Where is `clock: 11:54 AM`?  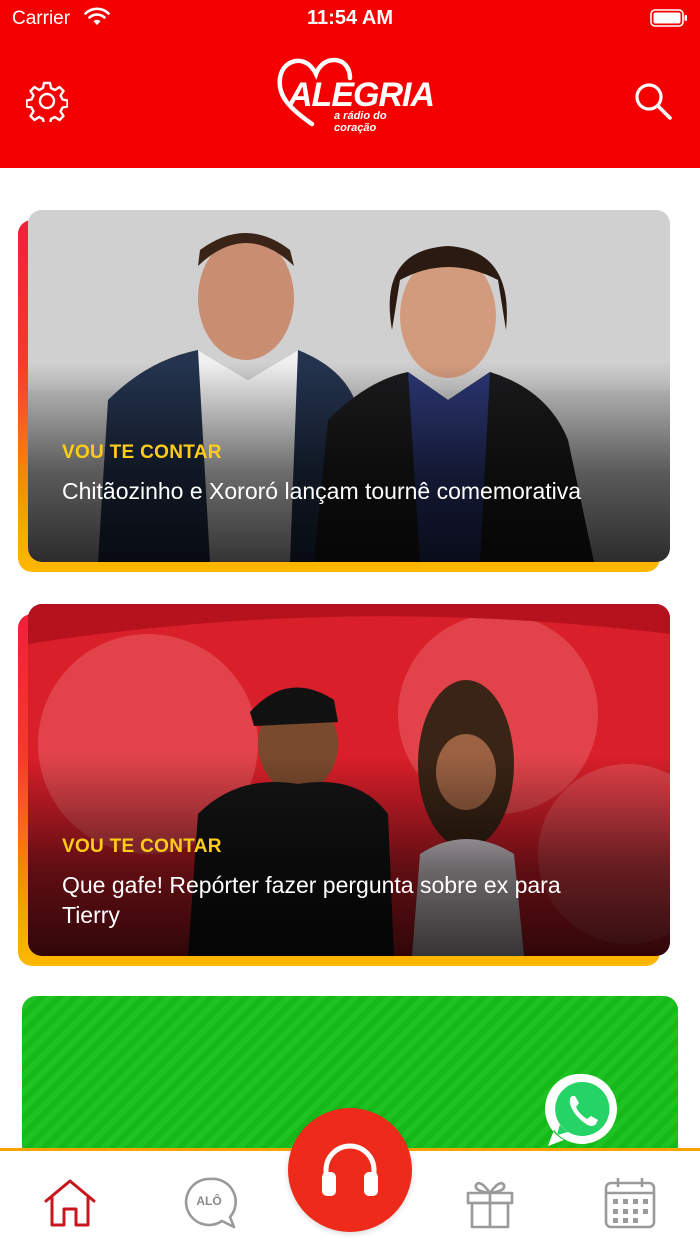
clock: 11:54 AM is located at coordinates (350, 18).